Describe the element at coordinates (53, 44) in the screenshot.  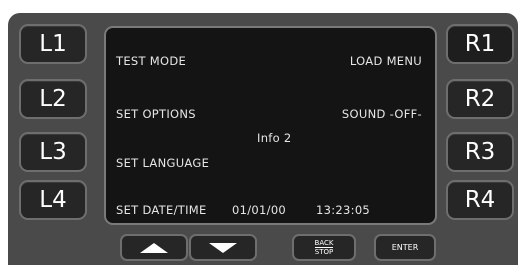
I see `l1-button: L1` at that location.